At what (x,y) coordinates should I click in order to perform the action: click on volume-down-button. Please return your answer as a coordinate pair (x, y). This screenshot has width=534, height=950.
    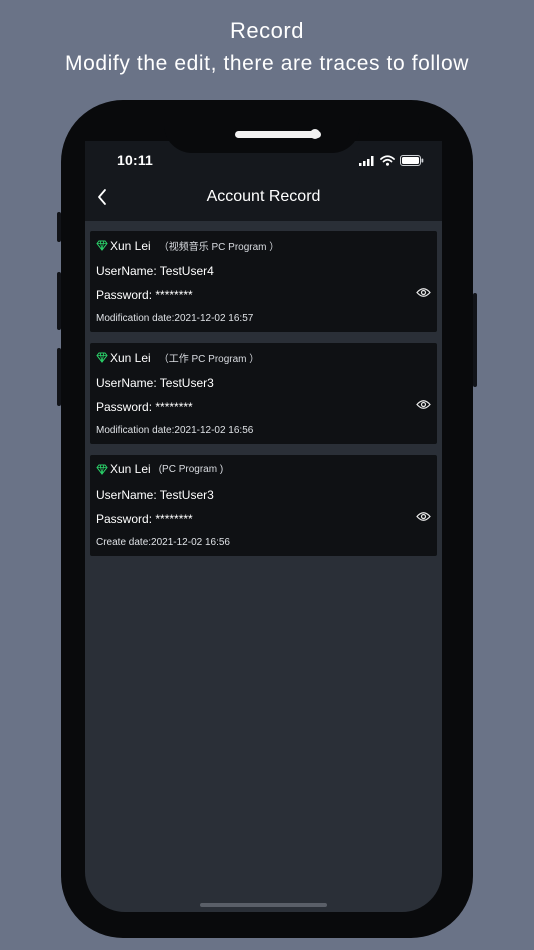
    Looking at the image, I should click on (59, 377).